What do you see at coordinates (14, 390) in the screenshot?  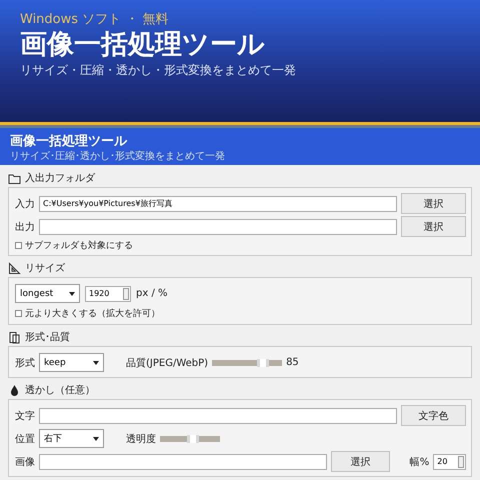 I see `drop-icon` at bounding box center [14, 390].